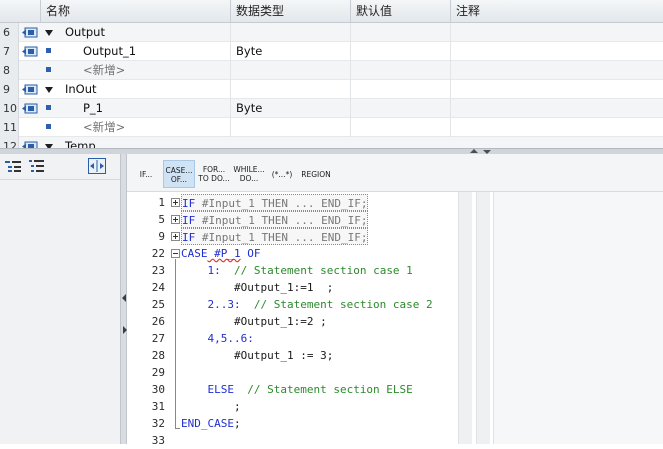  I want to click on keyword-token: ELSE, so click(207, 389).